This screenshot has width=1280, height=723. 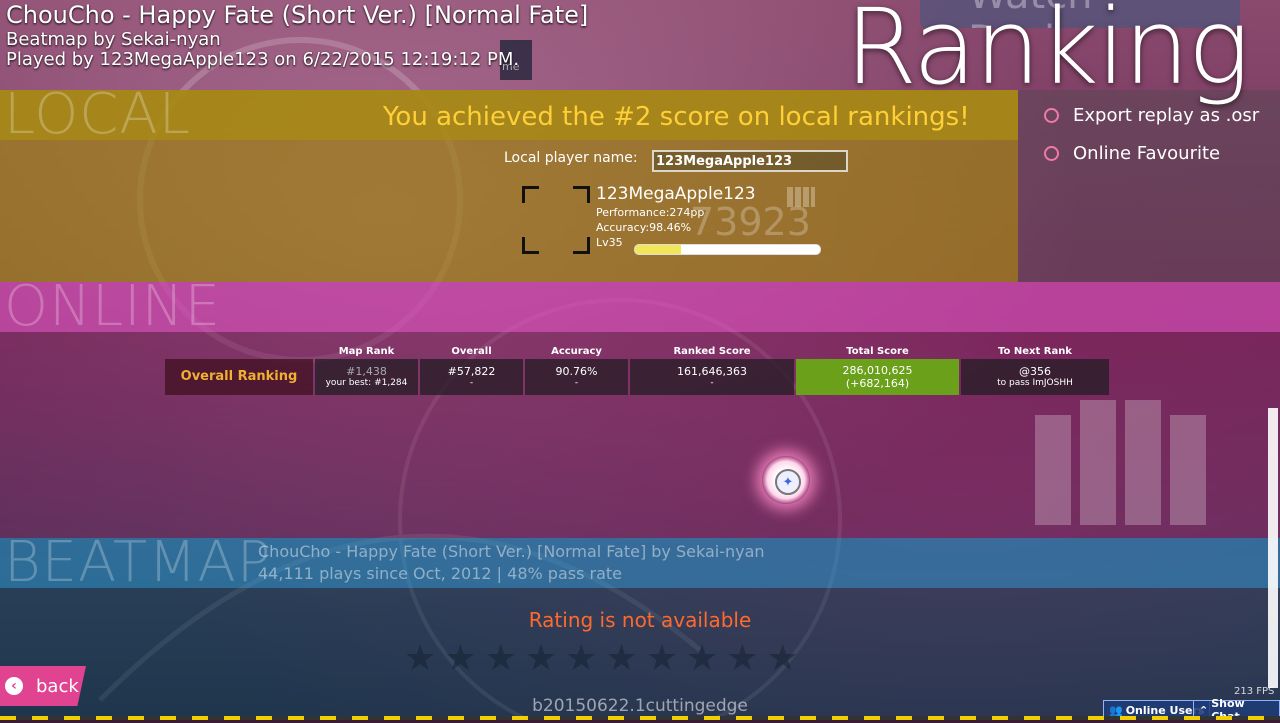 I want to click on version-text: b20150622.1cuttingedge, so click(x=640, y=706).